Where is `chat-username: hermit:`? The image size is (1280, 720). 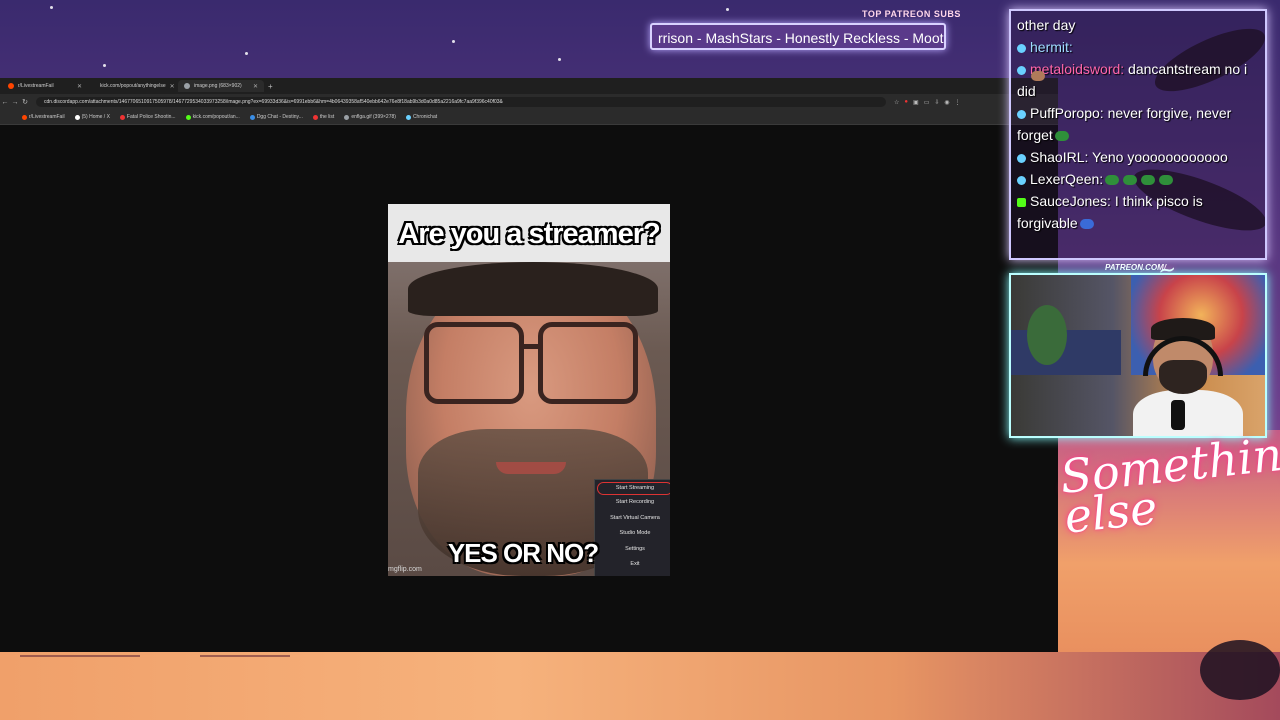
chat-username: hermit: is located at coordinates (1051, 47).